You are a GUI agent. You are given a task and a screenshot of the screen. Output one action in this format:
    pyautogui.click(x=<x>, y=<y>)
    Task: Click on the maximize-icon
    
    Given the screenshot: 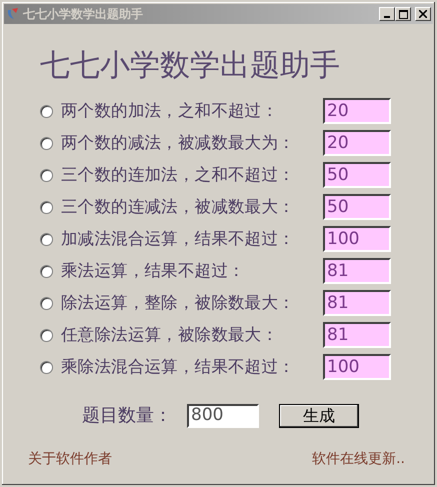 What is the action you would take?
    pyautogui.click(x=403, y=14)
    